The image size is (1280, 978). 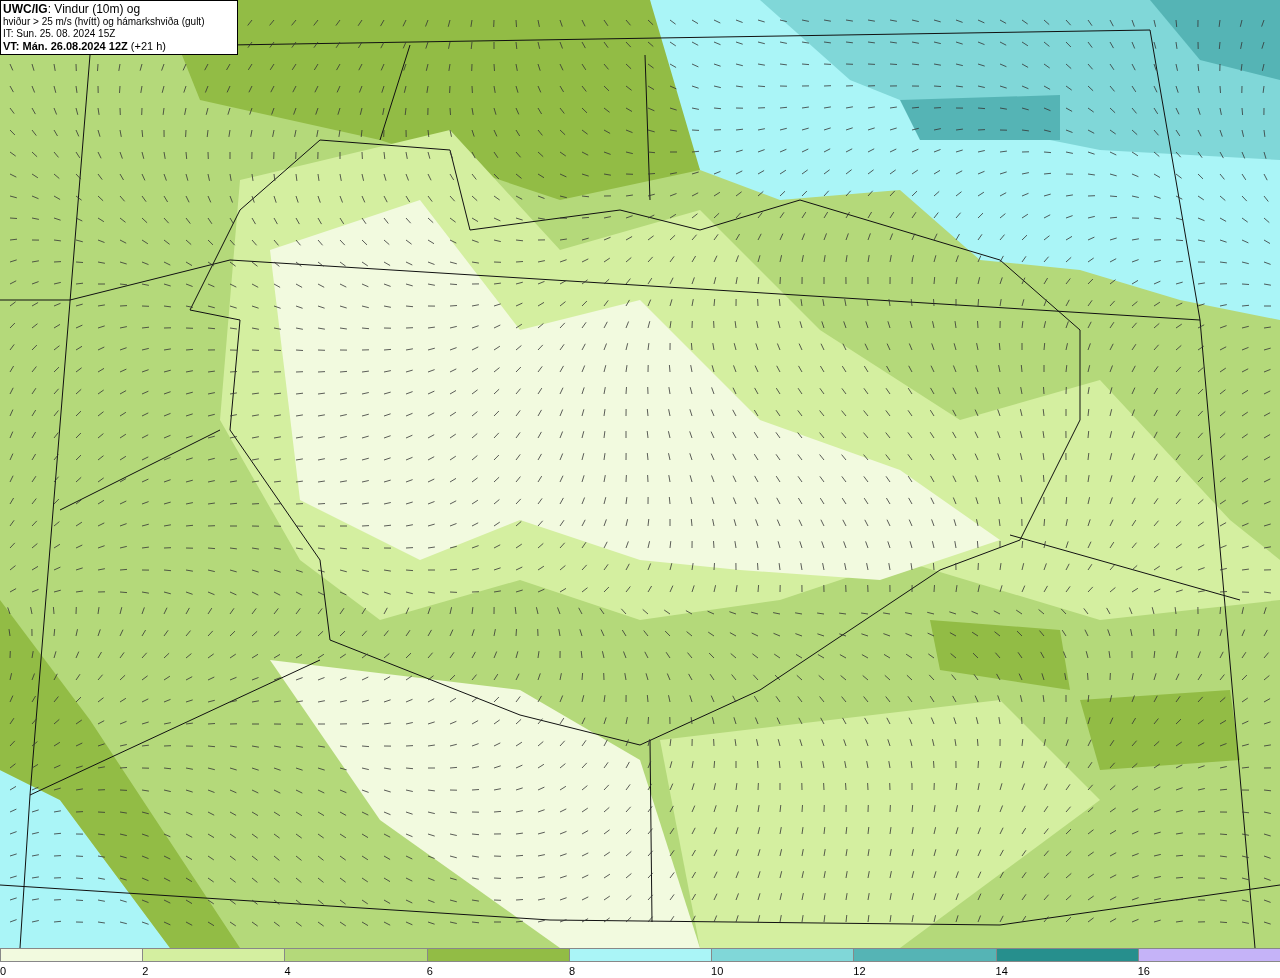 I want to click on legend-label: 0, so click(x=3, y=970).